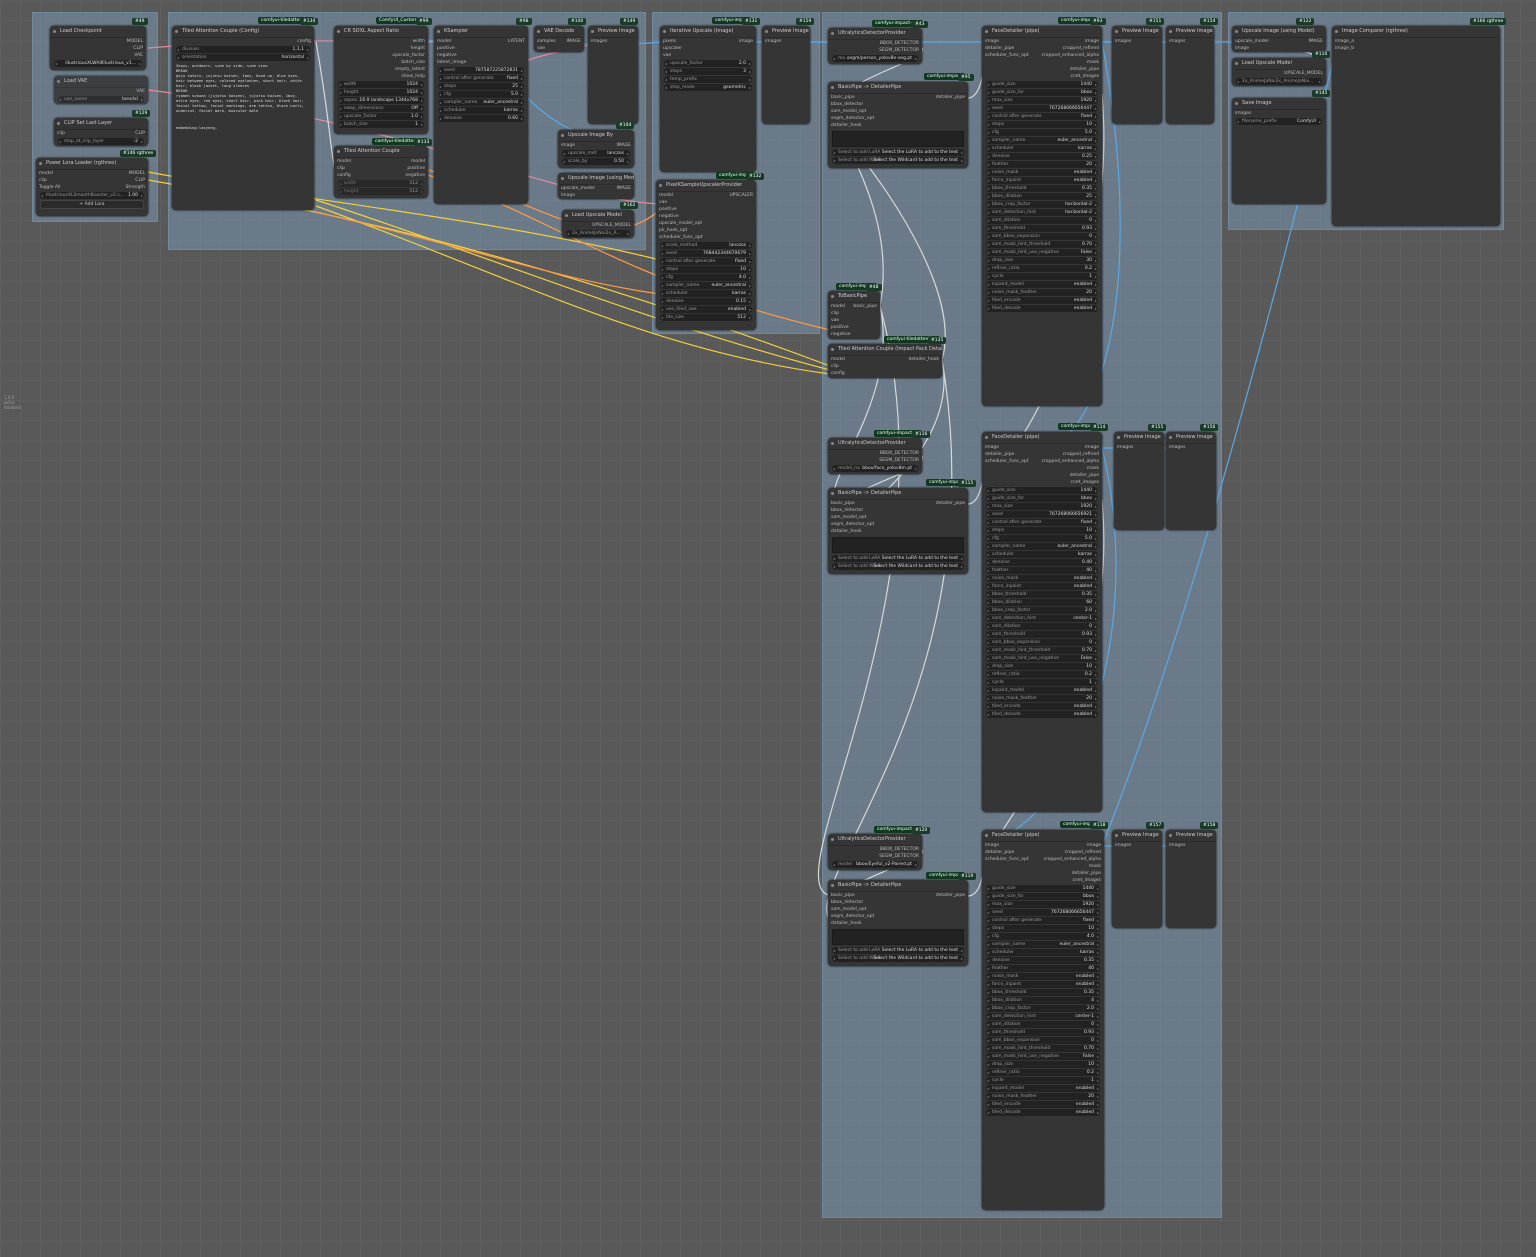  What do you see at coordinates (1043, 1040) in the screenshot?
I see `widget-sam-bbox-expansion: sam_bbox_expansion 0` at bounding box center [1043, 1040].